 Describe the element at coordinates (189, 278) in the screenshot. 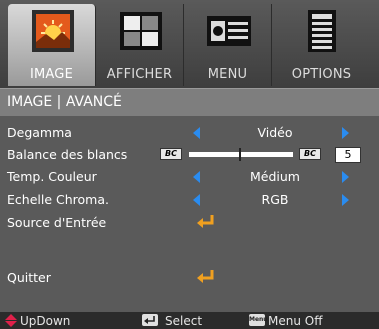

I see `setting-row-quit: Quitter` at that location.